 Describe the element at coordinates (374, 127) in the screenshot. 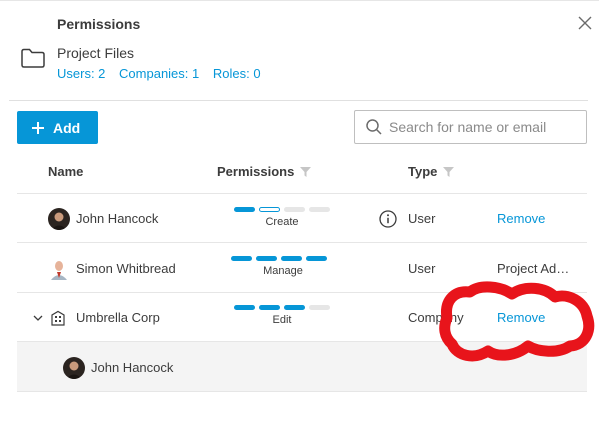

I see `search-icon` at that location.